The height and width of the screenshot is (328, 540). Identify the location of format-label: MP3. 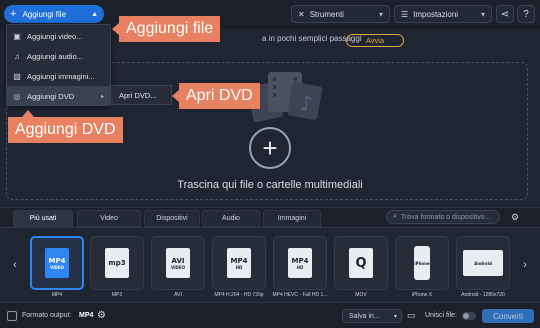
(117, 295).